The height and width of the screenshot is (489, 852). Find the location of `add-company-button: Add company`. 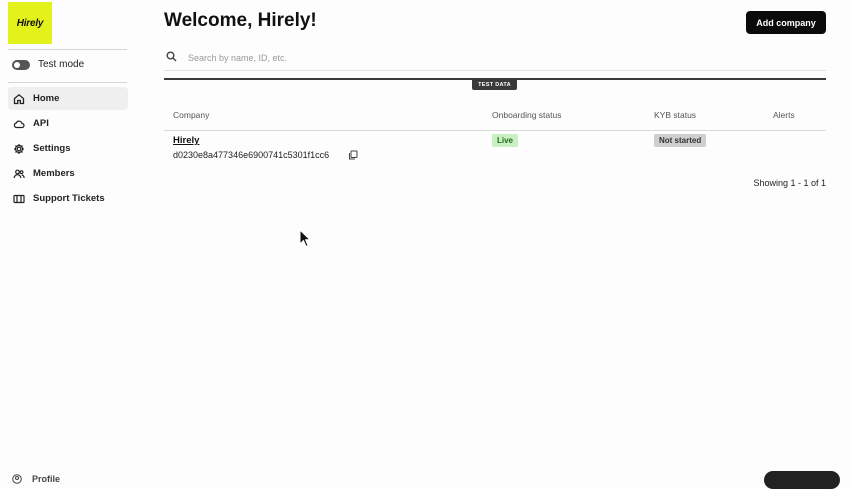

add-company-button: Add company is located at coordinates (786, 22).